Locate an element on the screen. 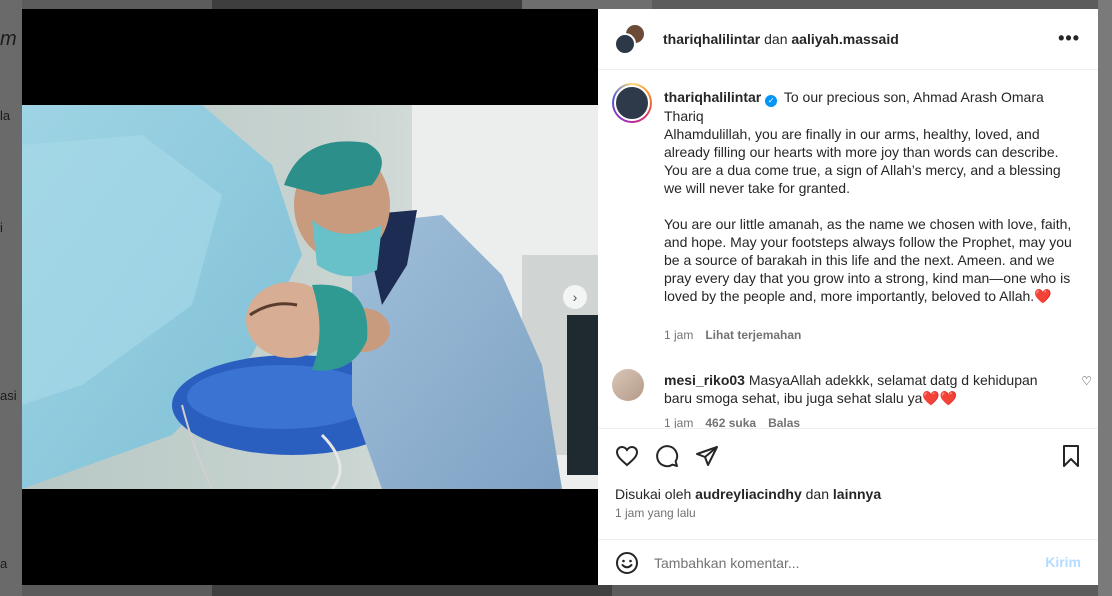 The width and height of the screenshot is (1112, 596). smiley-icon is located at coordinates (627, 562).